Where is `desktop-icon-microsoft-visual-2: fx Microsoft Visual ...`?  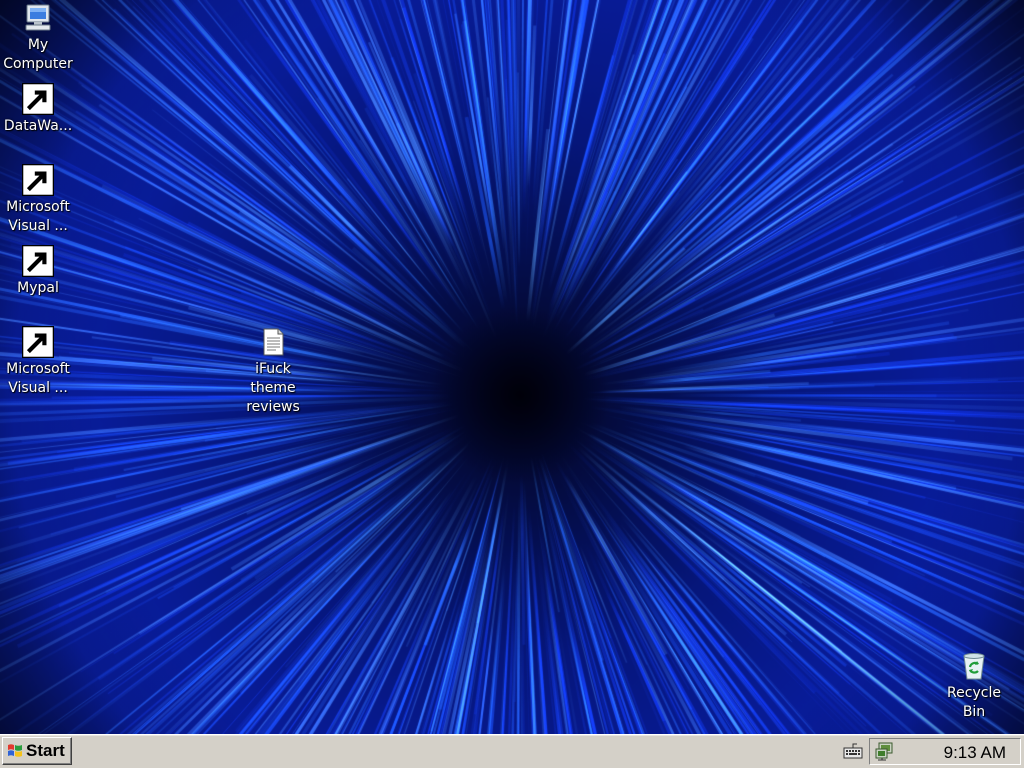
desktop-icon-microsoft-visual-2: fx Microsoft Visual ... is located at coordinates (38, 362).